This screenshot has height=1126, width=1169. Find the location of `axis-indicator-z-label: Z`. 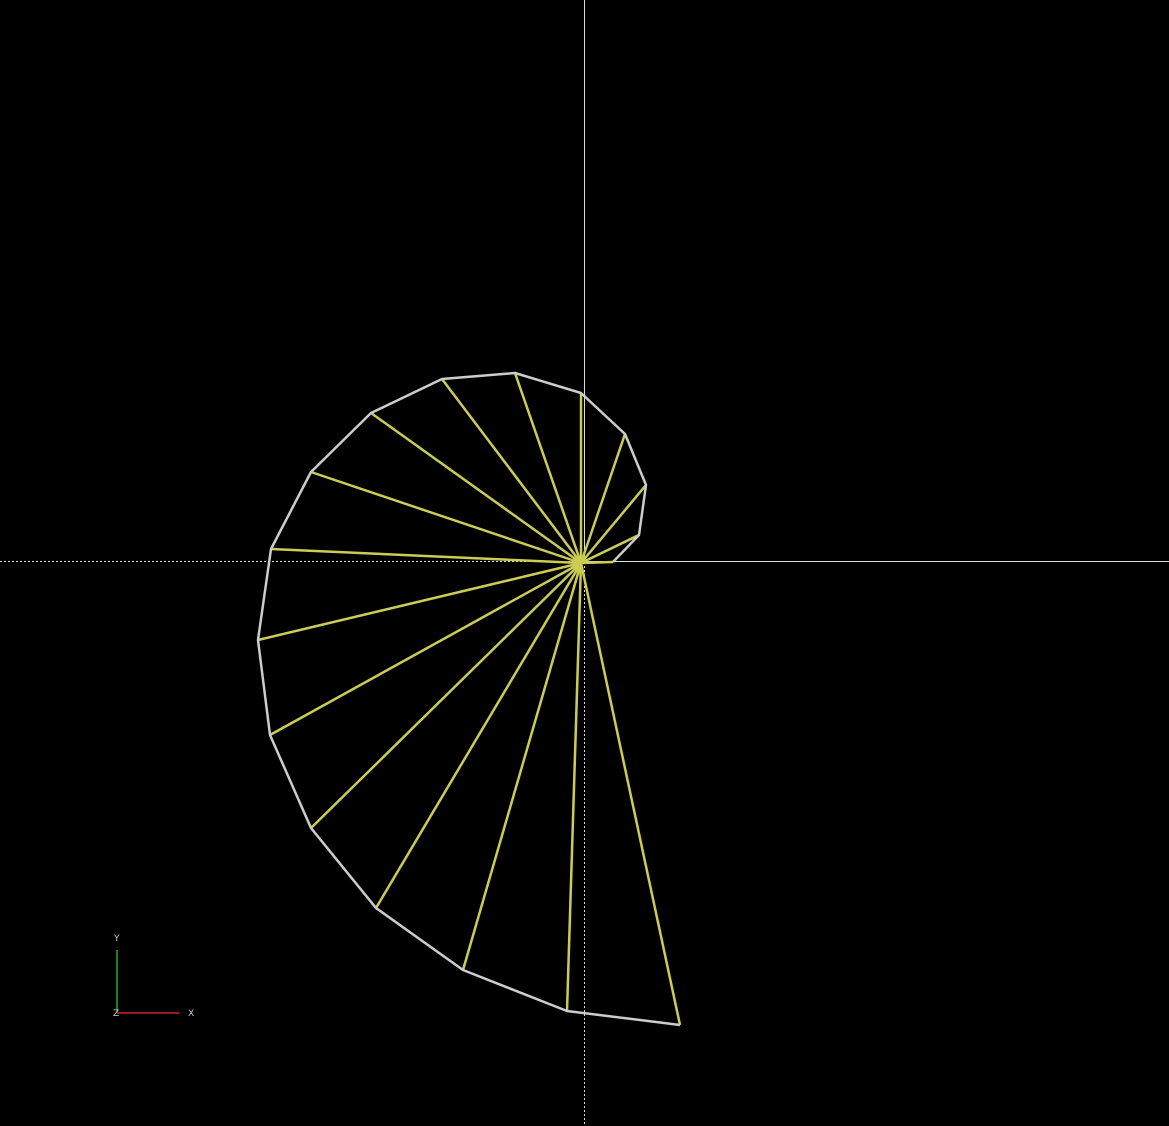

axis-indicator-z-label: Z is located at coordinates (116, 1014).